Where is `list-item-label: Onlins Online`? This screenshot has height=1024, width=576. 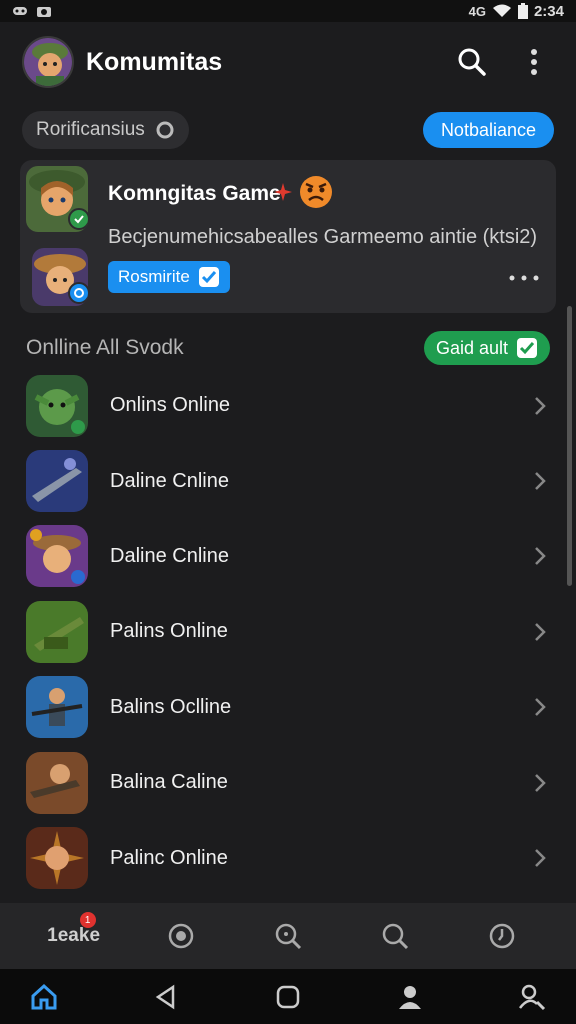 list-item-label: Onlins Online is located at coordinates (170, 405).